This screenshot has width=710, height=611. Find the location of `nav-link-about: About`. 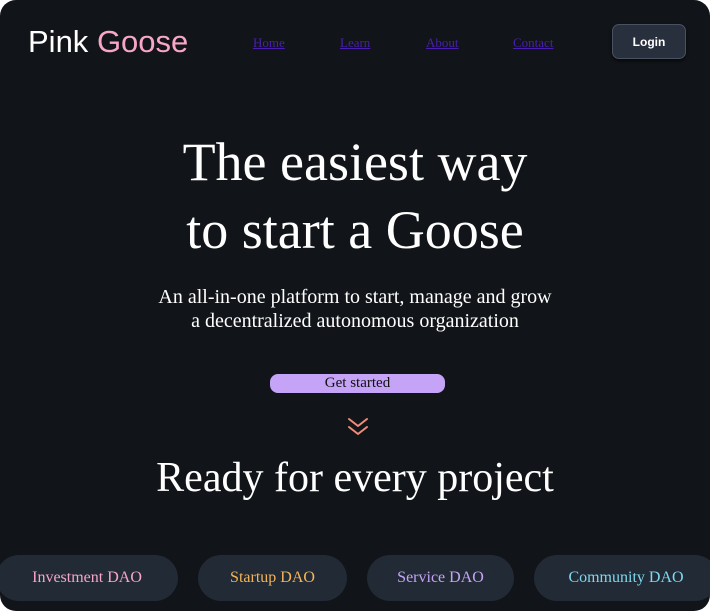

nav-link-about: About is located at coordinates (442, 43).